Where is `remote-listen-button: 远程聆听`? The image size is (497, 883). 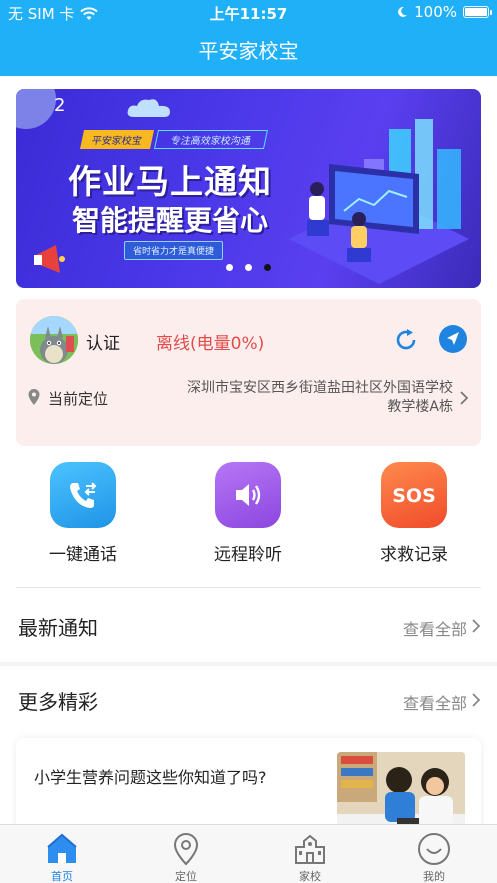 remote-listen-button: 远程聆听 is located at coordinates (248, 513).